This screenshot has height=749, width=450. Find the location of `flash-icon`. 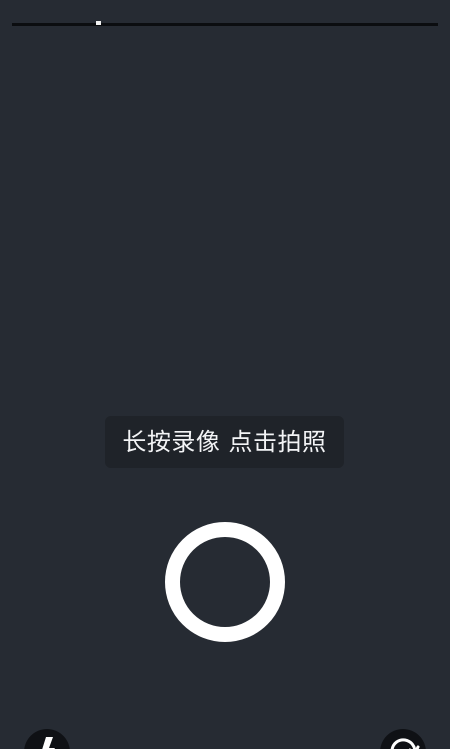

flash-icon is located at coordinates (48, 743).